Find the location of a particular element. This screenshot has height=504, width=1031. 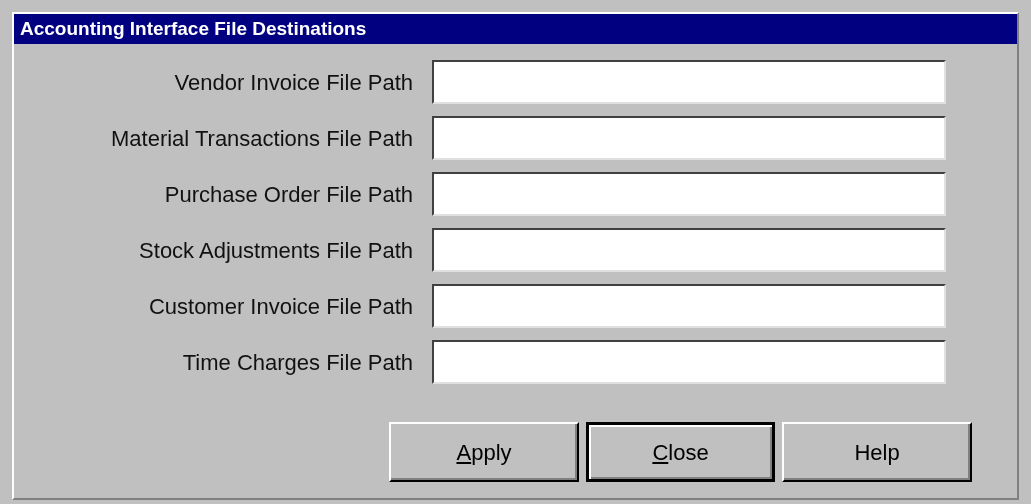

dialog-button: Close is located at coordinates (680, 452).